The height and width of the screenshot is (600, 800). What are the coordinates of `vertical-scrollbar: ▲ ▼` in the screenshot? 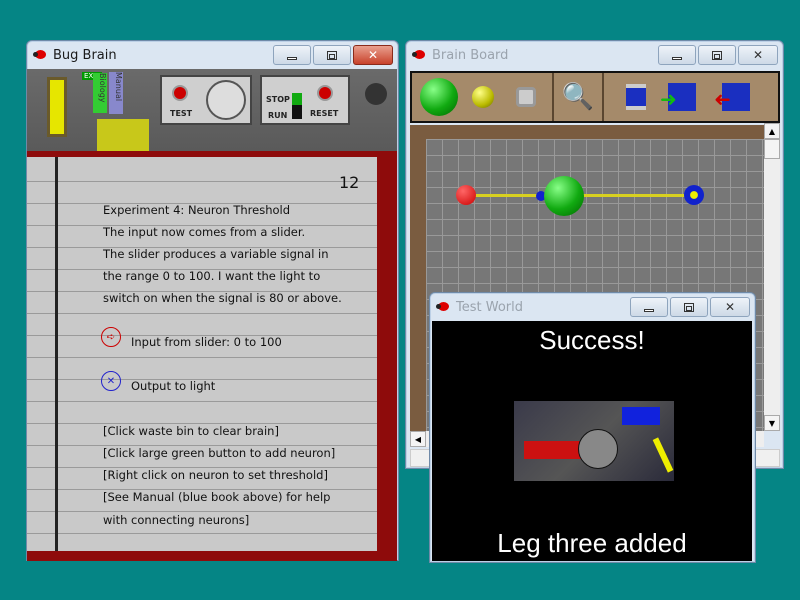 It's located at (772, 277).